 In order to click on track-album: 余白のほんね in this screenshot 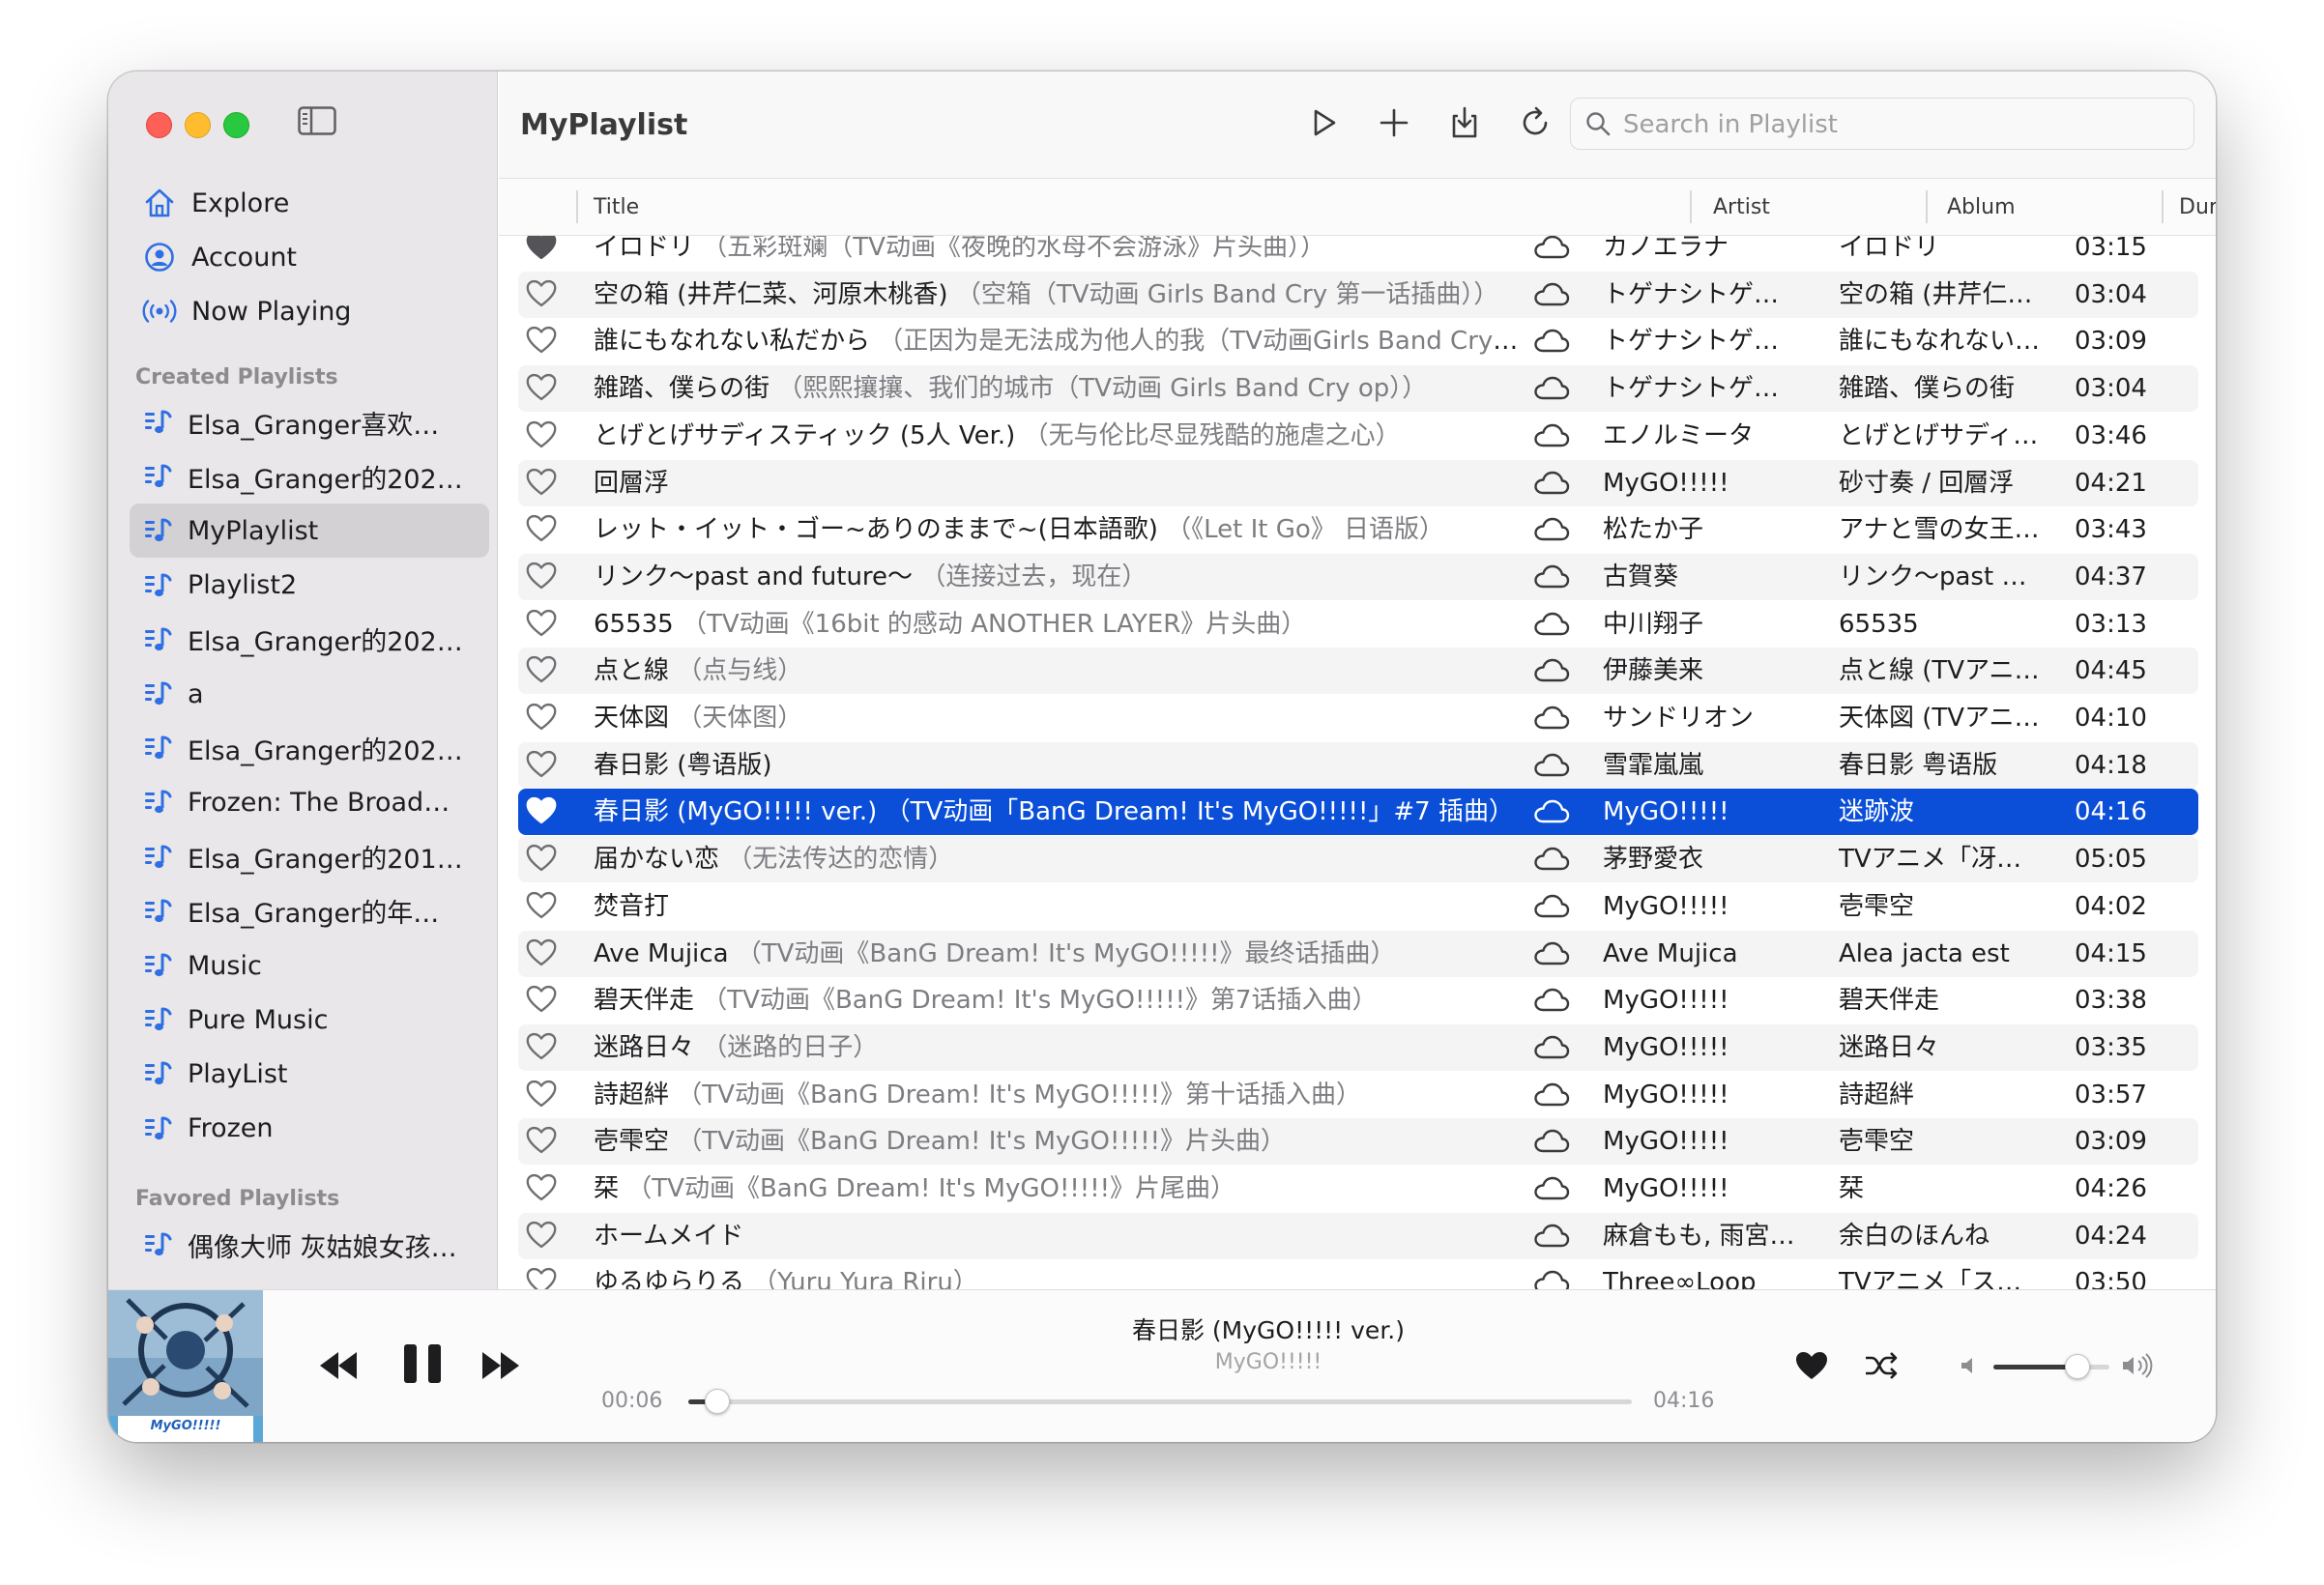, I will do `click(1940, 1236)`.